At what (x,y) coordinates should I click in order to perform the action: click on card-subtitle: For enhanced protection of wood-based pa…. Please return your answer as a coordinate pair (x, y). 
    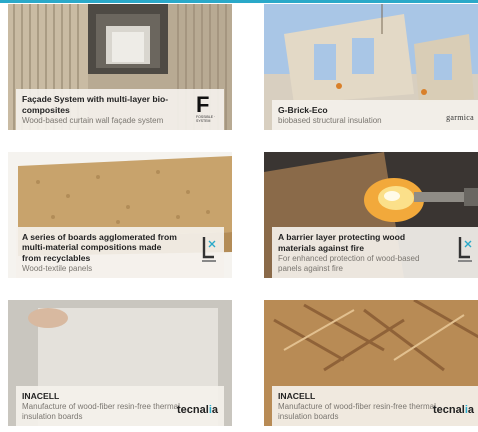
    Looking at the image, I should click on (349, 263).